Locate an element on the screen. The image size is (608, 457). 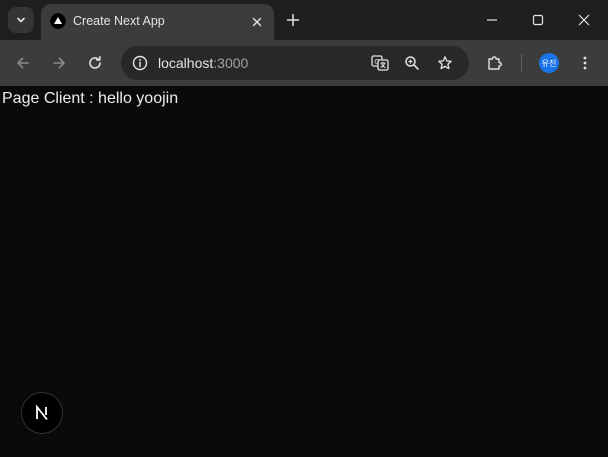
info-icon is located at coordinates (140, 63).